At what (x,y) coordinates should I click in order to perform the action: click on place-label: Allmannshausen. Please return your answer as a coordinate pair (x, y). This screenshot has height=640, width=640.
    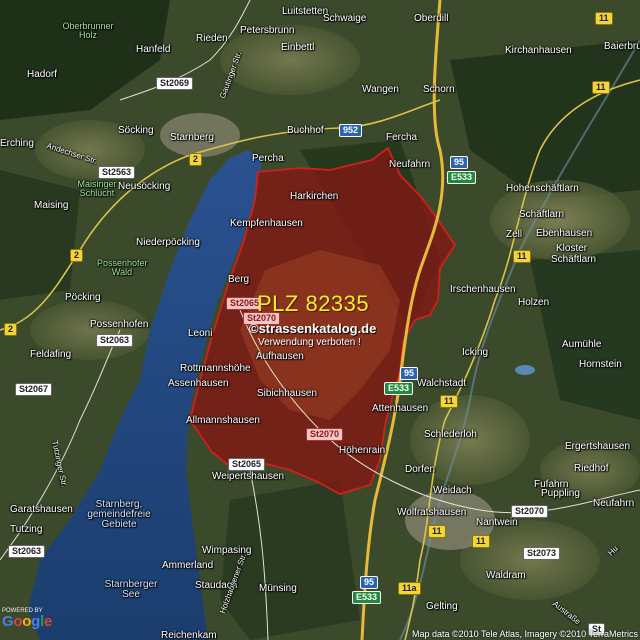
    Looking at the image, I should click on (223, 420).